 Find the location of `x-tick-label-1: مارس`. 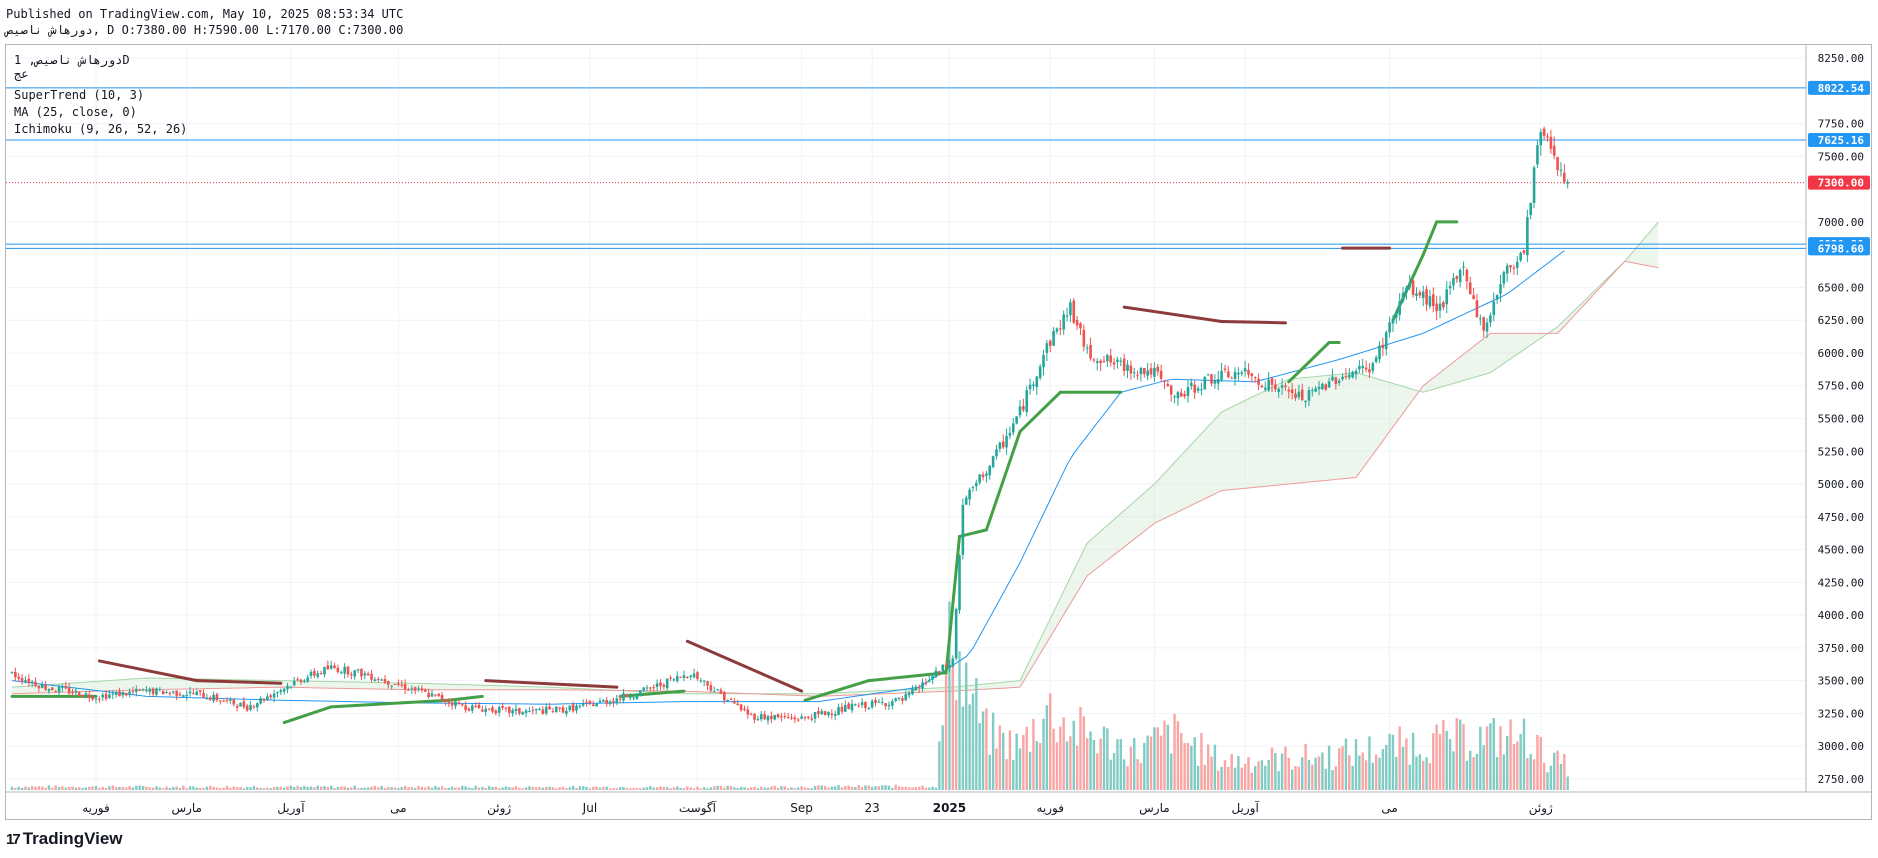

x-tick-label-1: مارس is located at coordinates (186, 808).